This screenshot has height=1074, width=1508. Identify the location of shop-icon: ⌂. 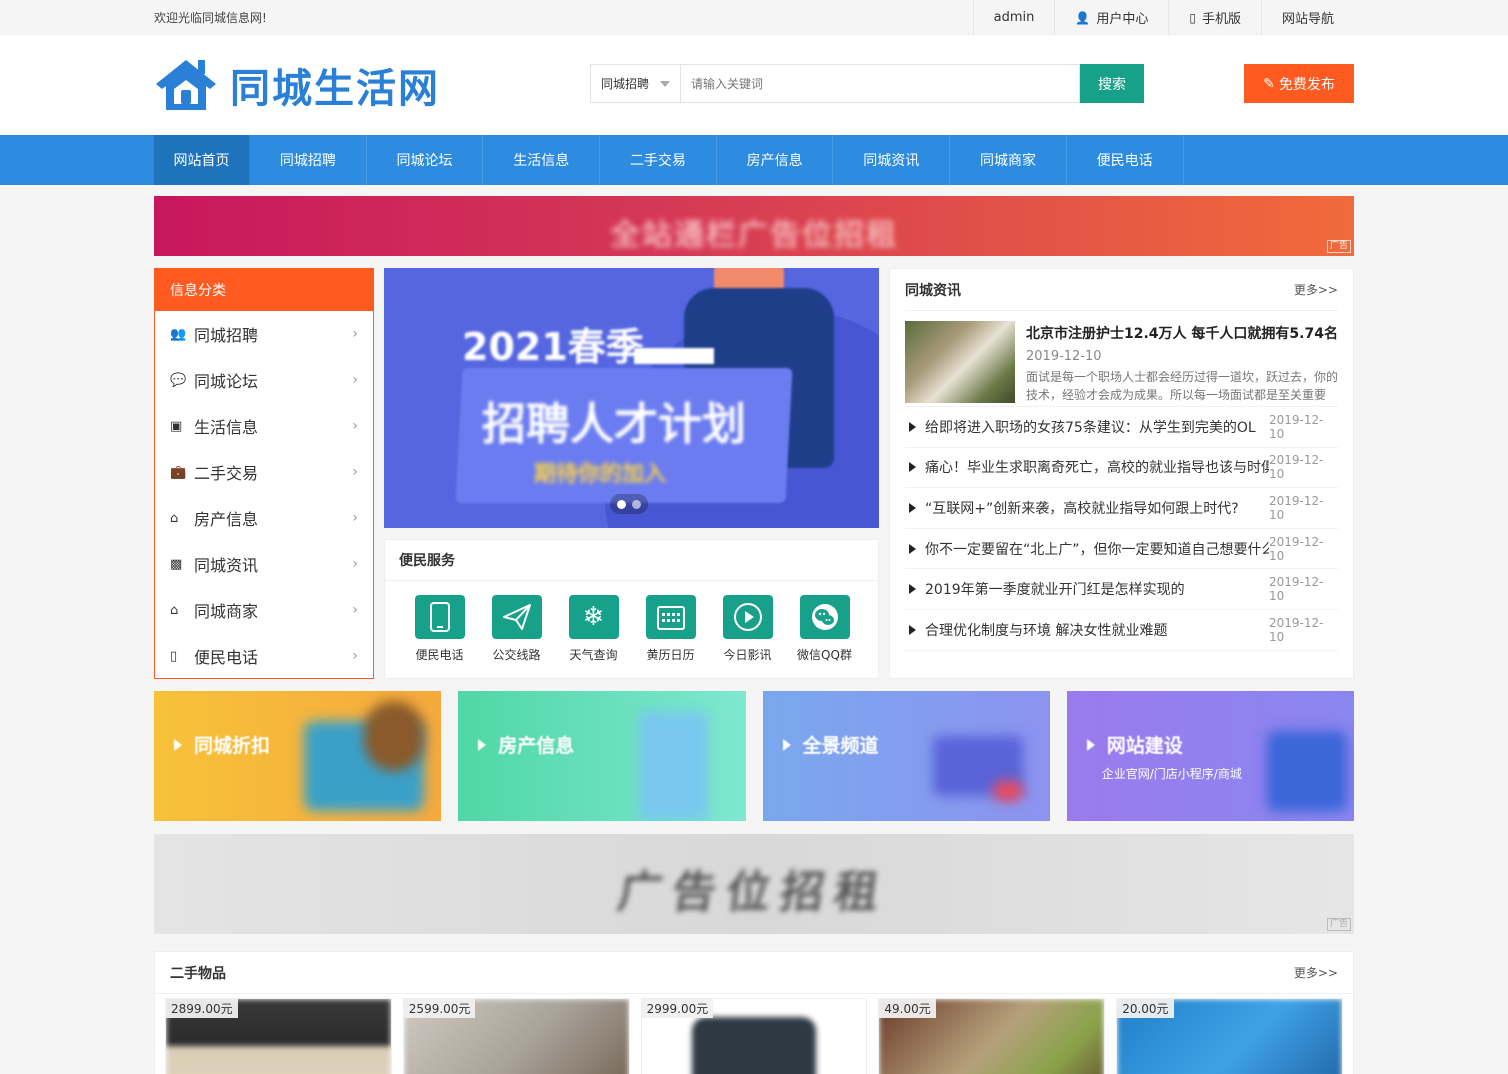
(174, 610).